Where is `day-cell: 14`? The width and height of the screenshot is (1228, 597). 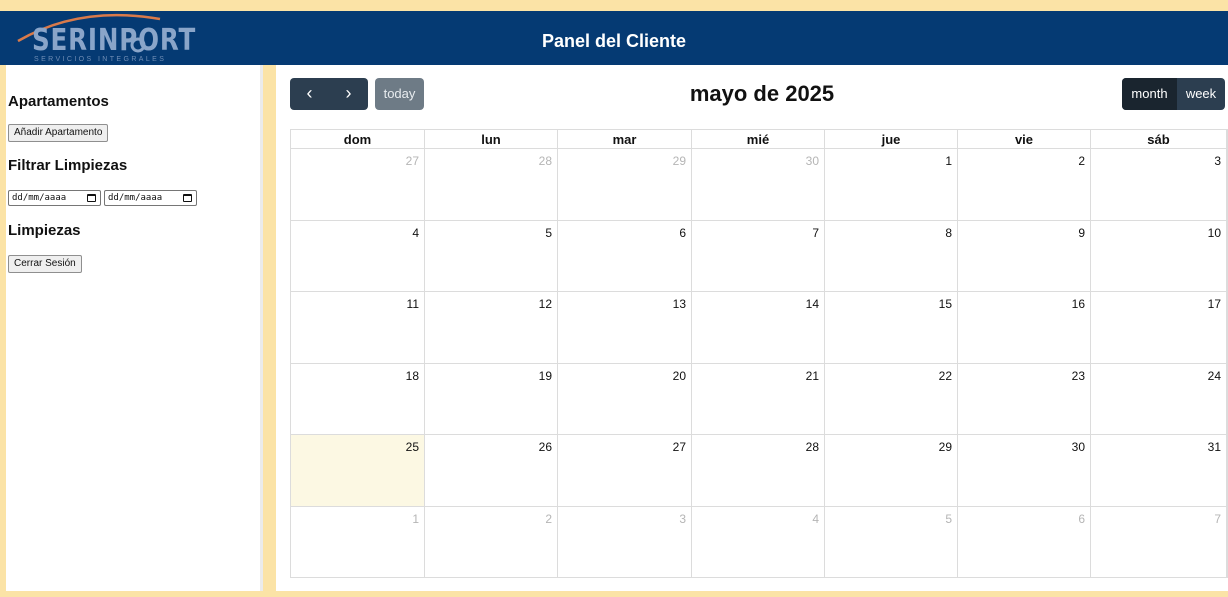
day-cell: 14 is located at coordinates (758, 328).